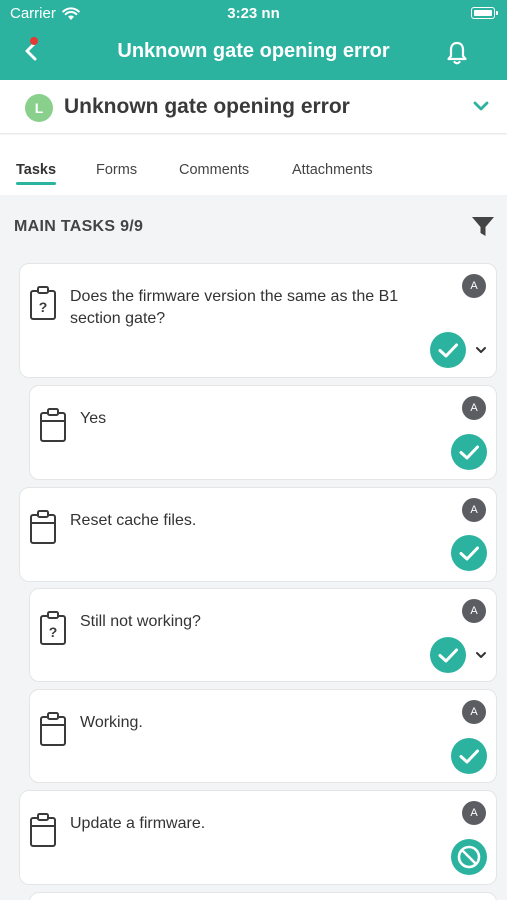 Image resolution: width=507 pixels, height=900 pixels. I want to click on page-title: Unknown gate opening error, so click(207, 106).